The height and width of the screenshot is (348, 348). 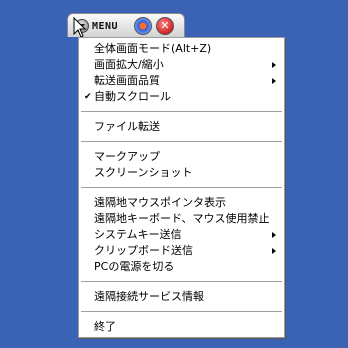 I want to click on menu-item: スクリーンショット, so click(x=186, y=173).